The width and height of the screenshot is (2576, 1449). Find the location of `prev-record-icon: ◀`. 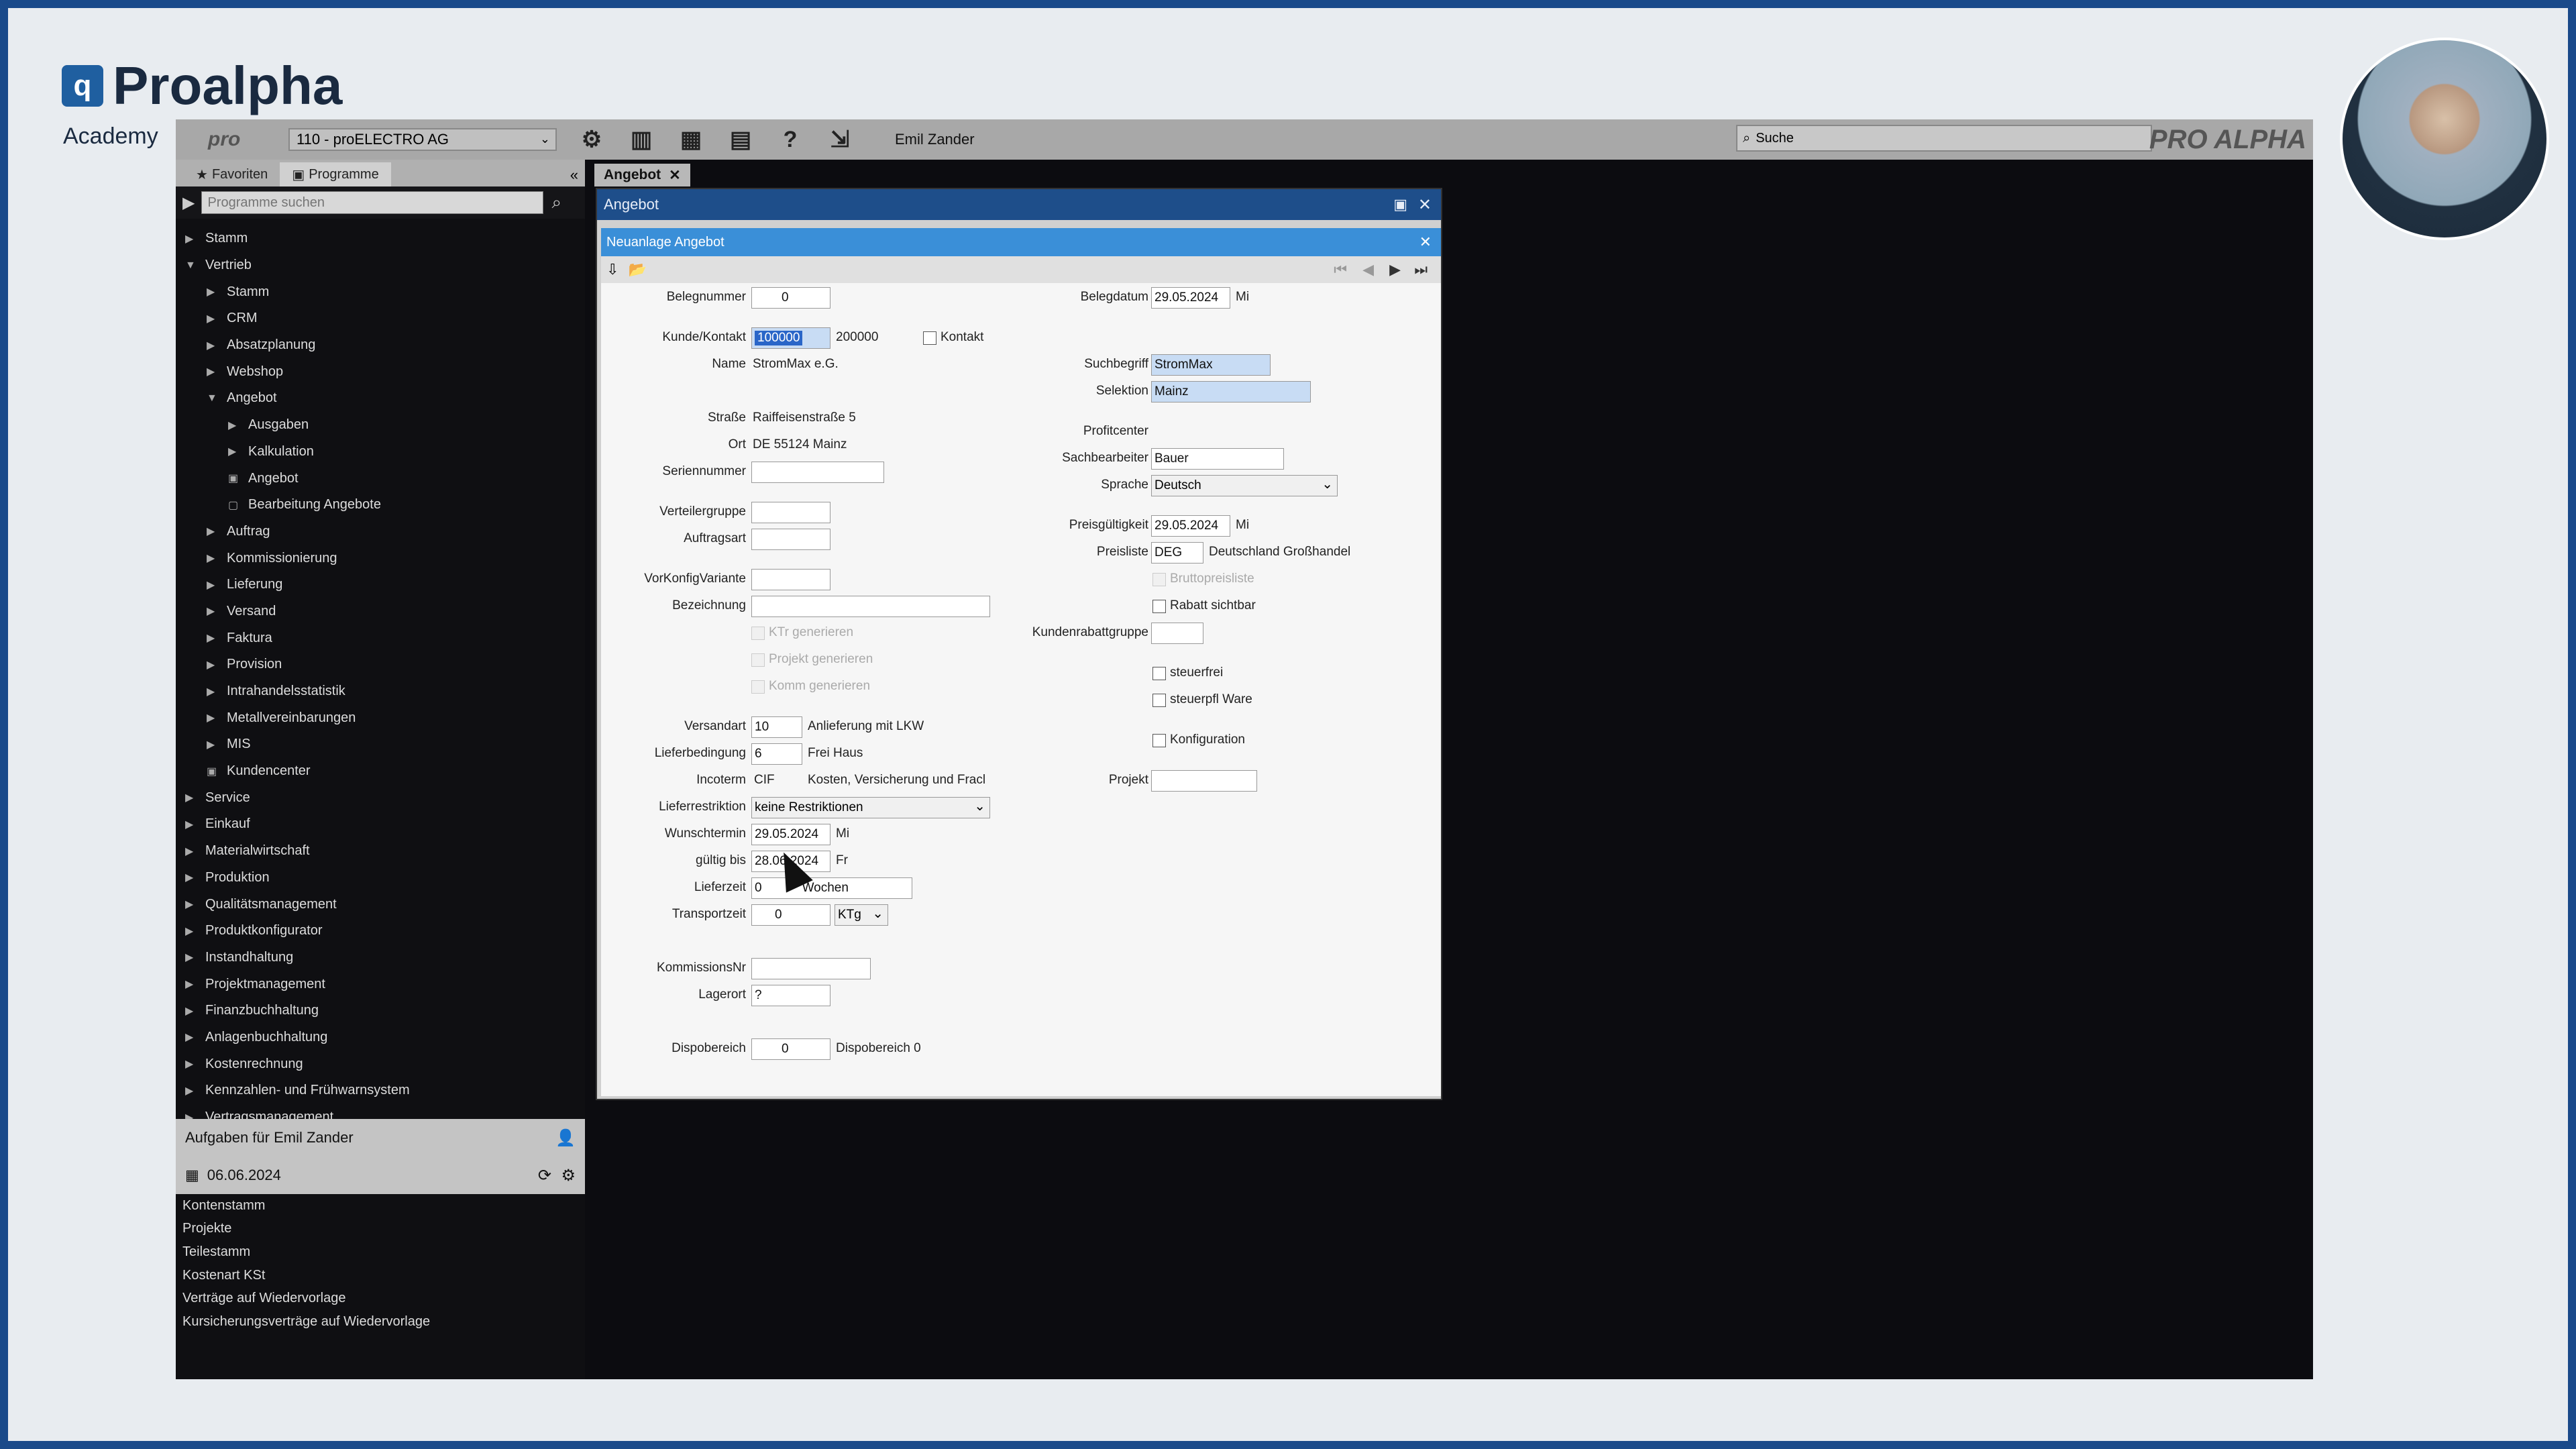

prev-record-icon: ◀ is located at coordinates (1368, 269).